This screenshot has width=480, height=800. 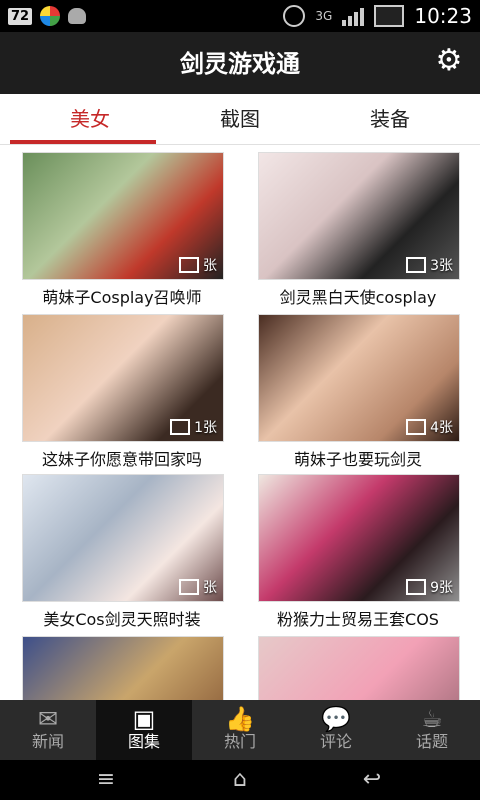 I want to click on gallery-card: 张 萌妹子Cosplay召唤师, so click(x=123, y=230).